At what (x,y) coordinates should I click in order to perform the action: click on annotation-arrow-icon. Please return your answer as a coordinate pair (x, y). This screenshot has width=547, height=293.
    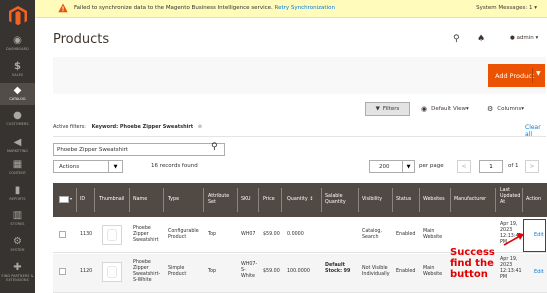
    Looking at the image, I should click on (513, 239).